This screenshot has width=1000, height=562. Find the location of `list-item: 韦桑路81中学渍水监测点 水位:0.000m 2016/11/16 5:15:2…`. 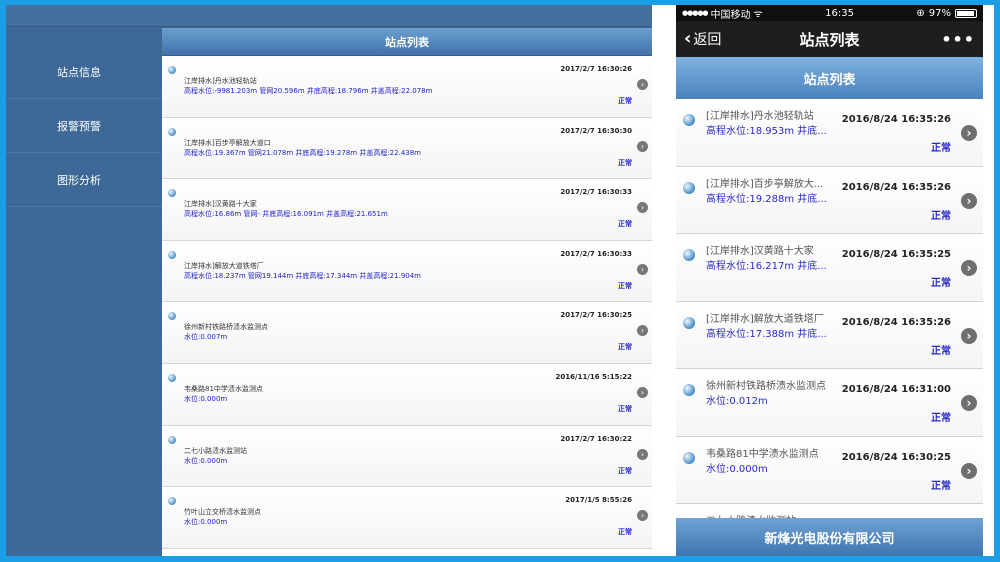

list-item: 韦桑路81中学渍水监测点 水位:0.000m 2016/11/16 5:15:2… is located at coordinates (407, 394).